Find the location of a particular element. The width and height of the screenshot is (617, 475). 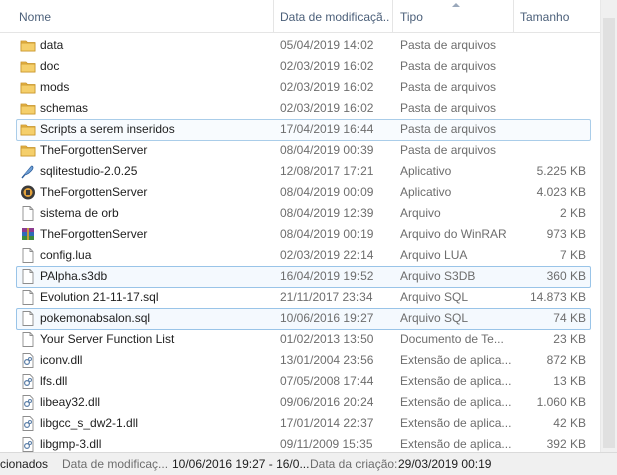

file-size: 1.060 KB is located at coordinates (561, 402).